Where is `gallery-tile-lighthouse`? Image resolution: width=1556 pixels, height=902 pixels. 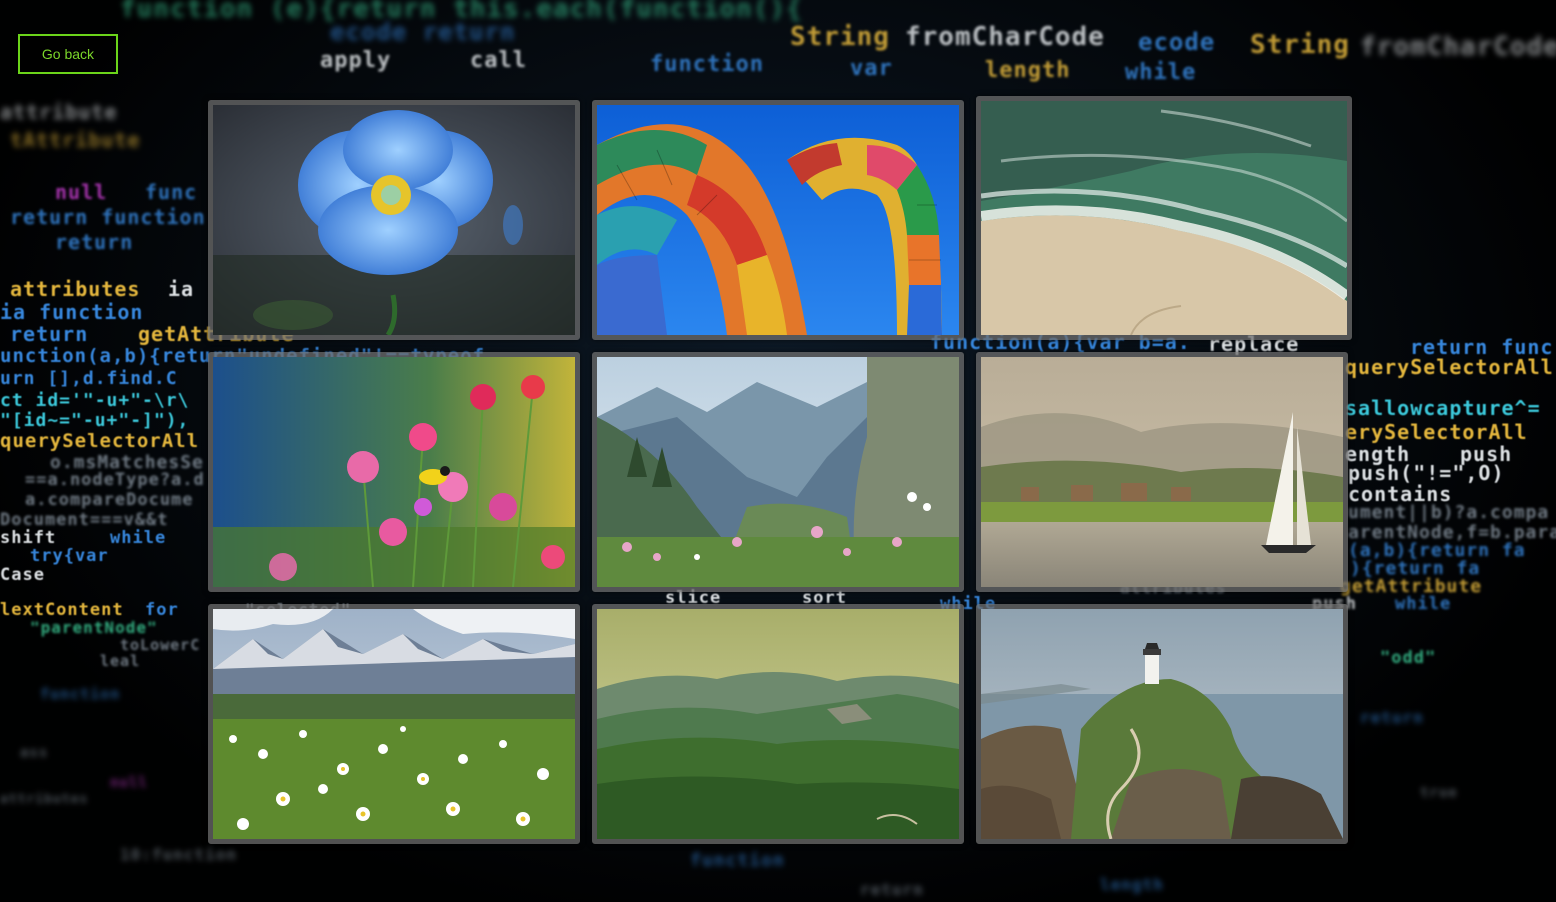
gallery-tile-lighthouse is located at coordinates (1162, 724).